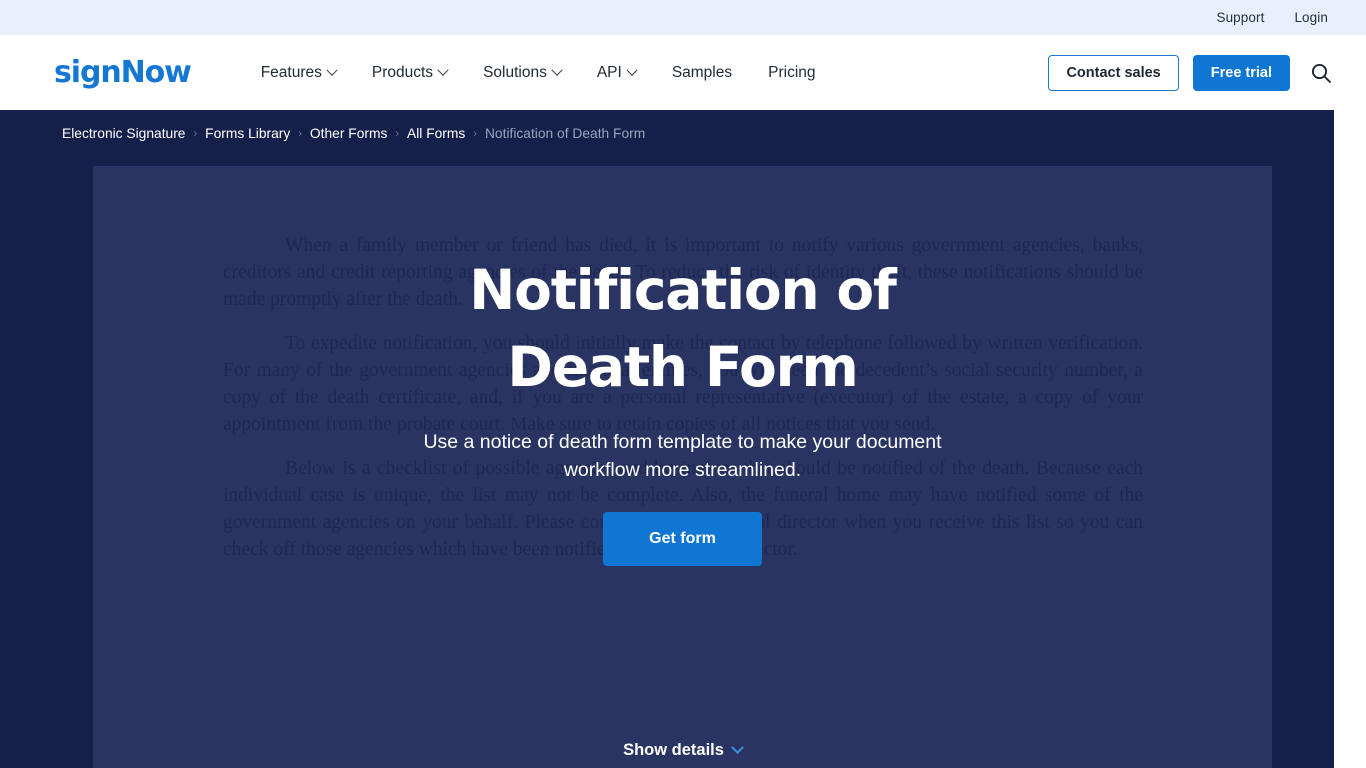  What do you see at coordinates (1113, 72) in the screenshot?
I see `contact-sales-button: Contact sales` at bounding box center [1113, 72].